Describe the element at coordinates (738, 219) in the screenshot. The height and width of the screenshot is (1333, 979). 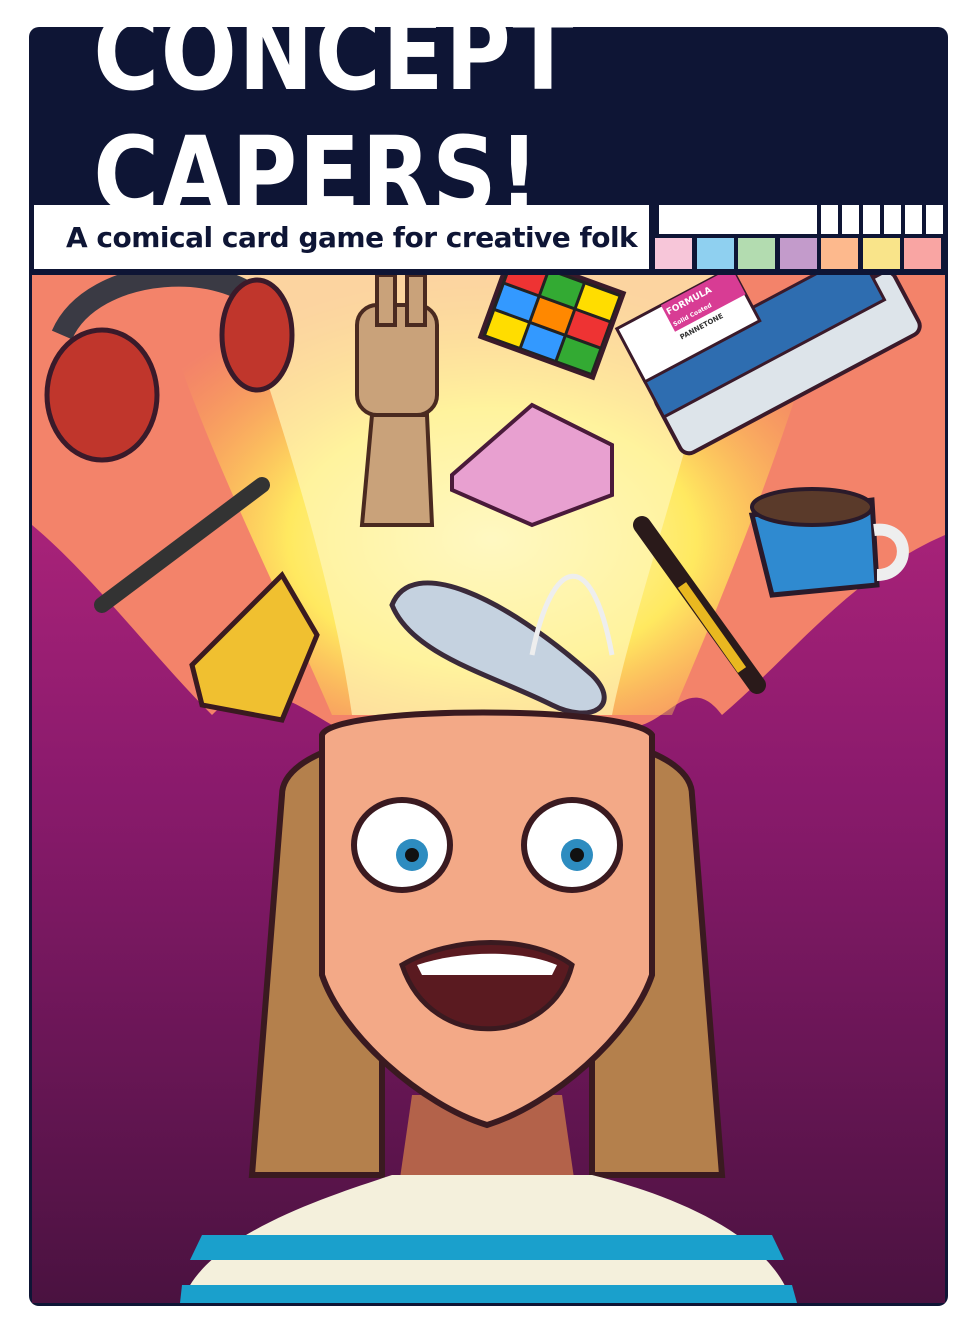
I see `blank-swatch-wide` at that location.